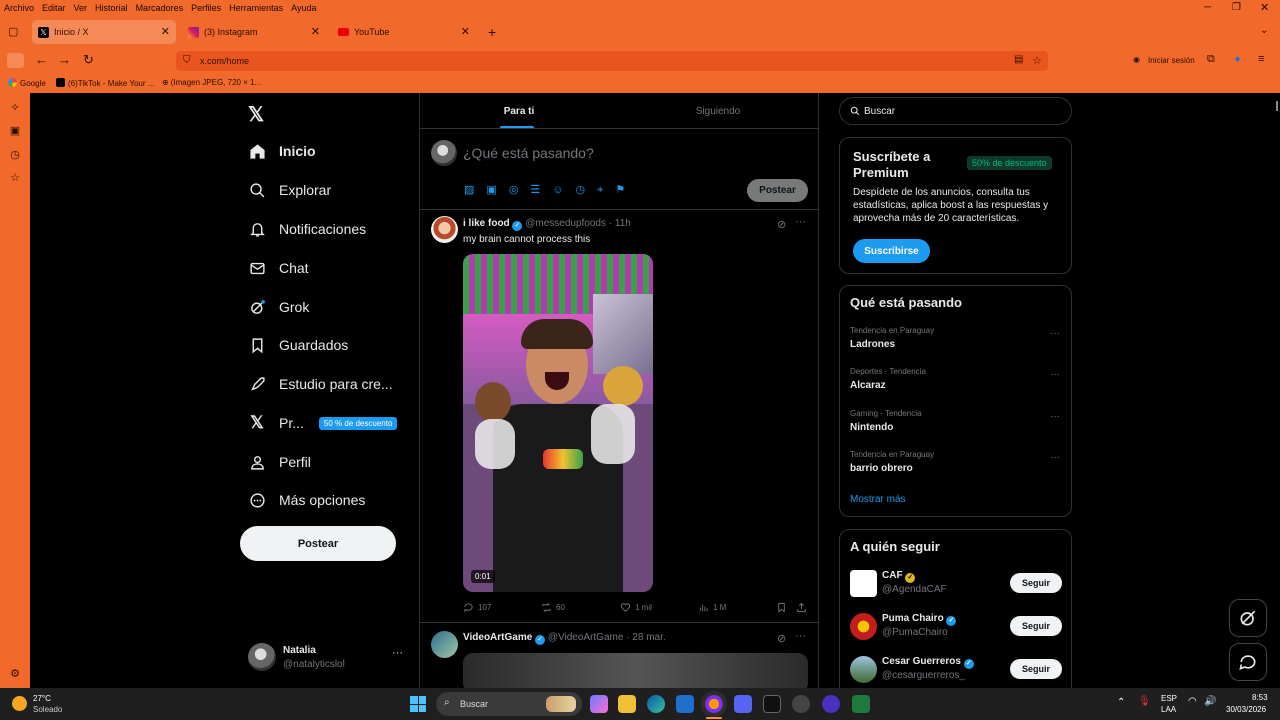  I want to click on bookmark-star-icon: ☆, so click(1037, 60).